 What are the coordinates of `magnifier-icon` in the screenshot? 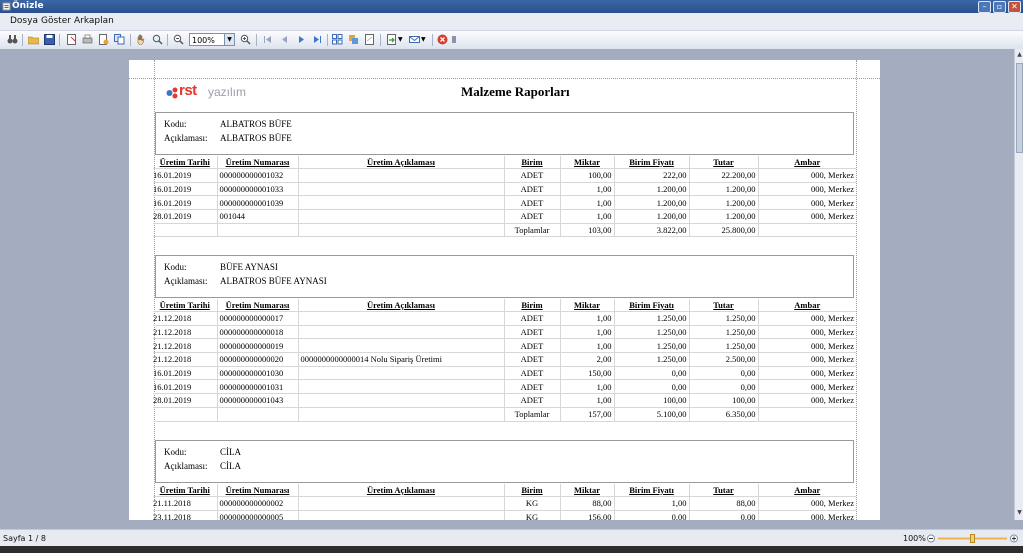 It's located at (157, 39).